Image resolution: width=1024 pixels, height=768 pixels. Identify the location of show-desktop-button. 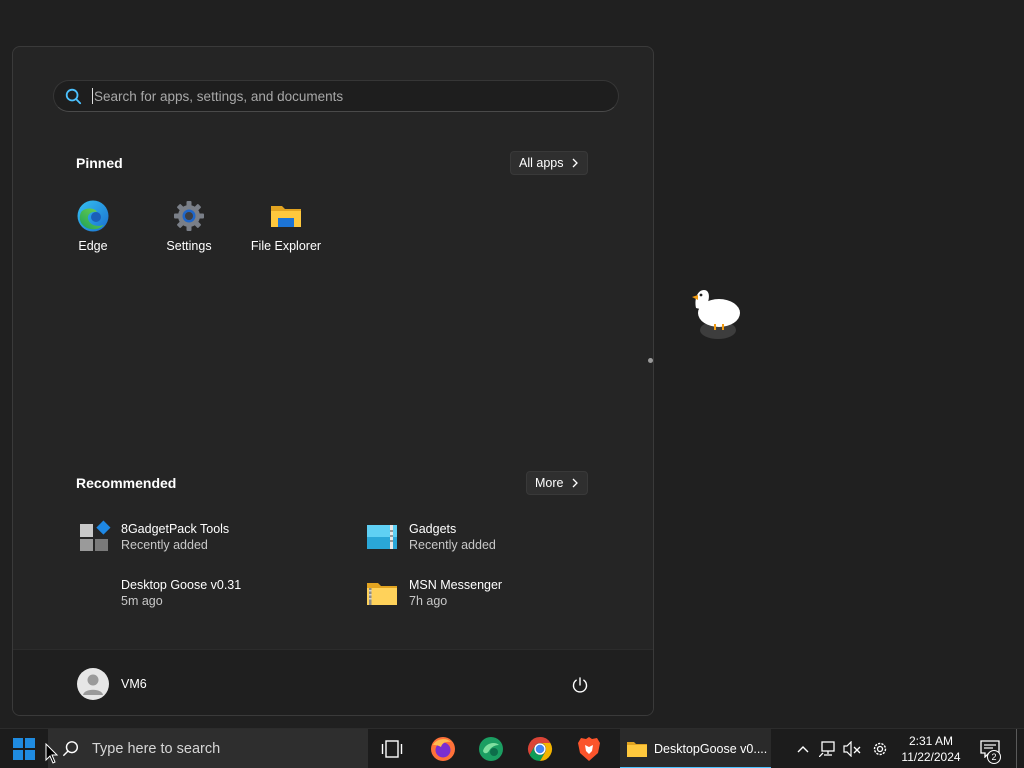
(1016, 748).